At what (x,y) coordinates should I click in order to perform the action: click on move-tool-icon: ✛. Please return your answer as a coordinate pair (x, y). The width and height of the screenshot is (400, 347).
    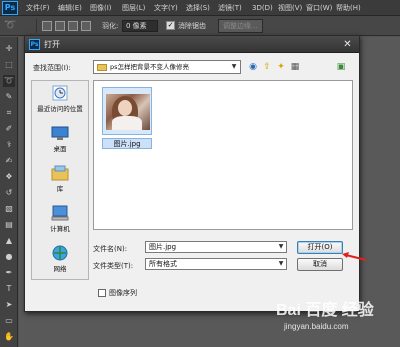
    Looking at the image, I should click on (9, 49).